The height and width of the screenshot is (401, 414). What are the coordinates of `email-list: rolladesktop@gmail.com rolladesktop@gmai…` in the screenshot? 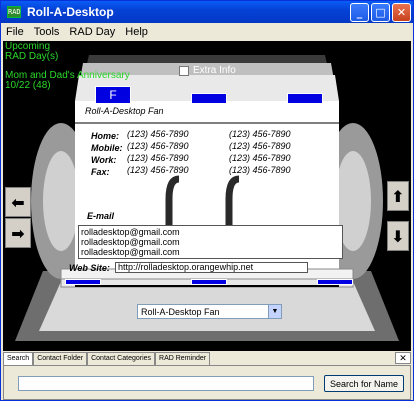 It's located at (210, 242).